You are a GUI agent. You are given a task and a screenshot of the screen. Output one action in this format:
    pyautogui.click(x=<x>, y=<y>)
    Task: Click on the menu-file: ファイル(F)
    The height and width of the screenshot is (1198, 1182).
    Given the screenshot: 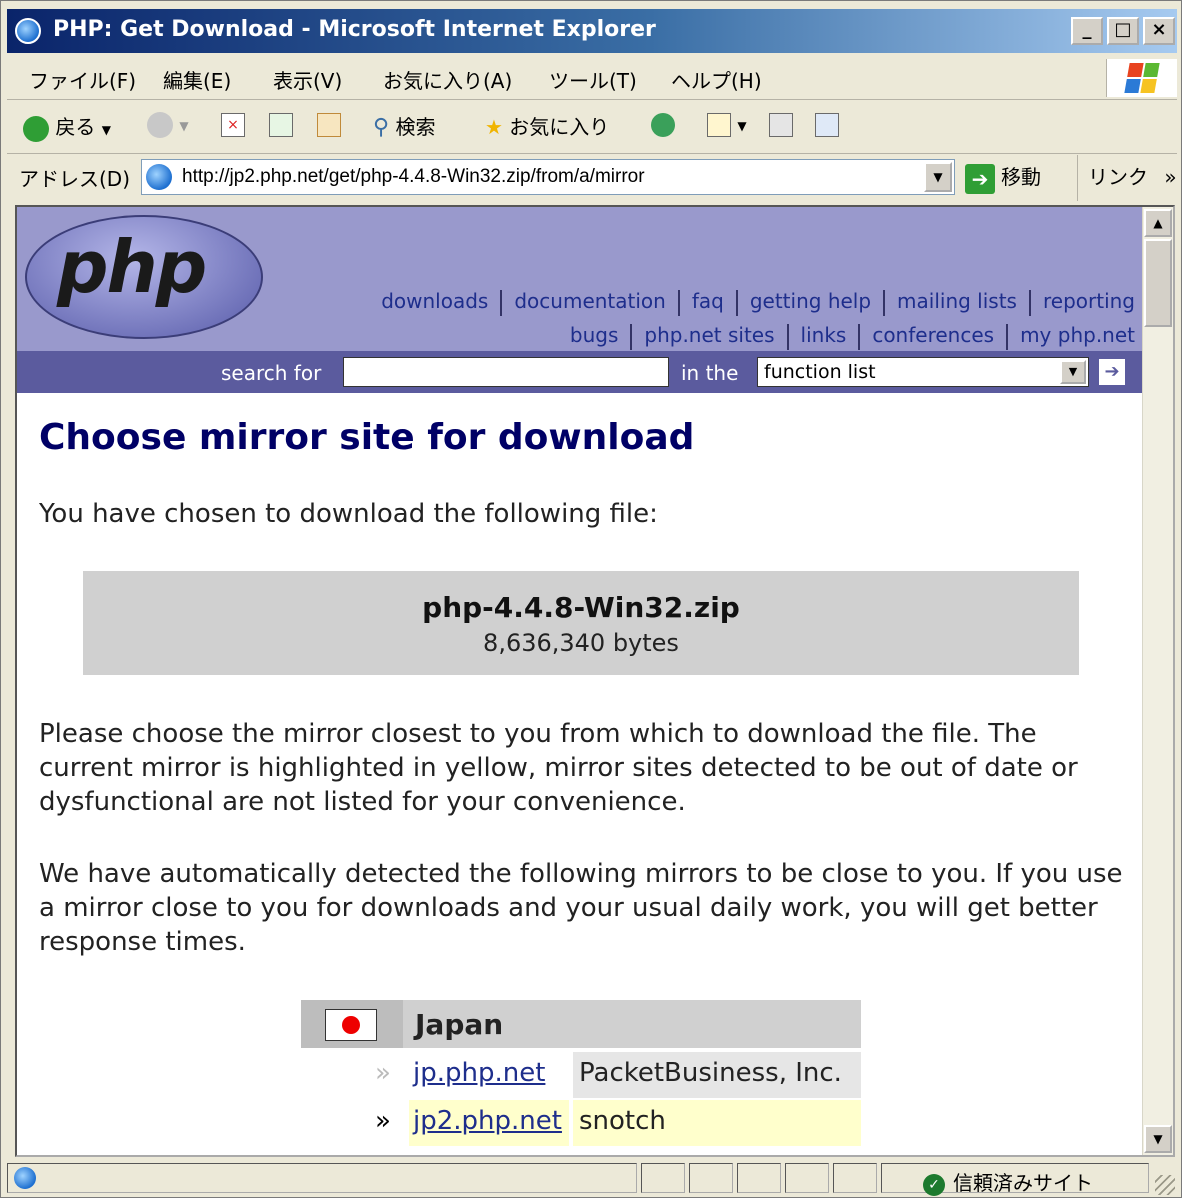 What is the action you would take?
    pyautogui.click(x=82, y=79)
    